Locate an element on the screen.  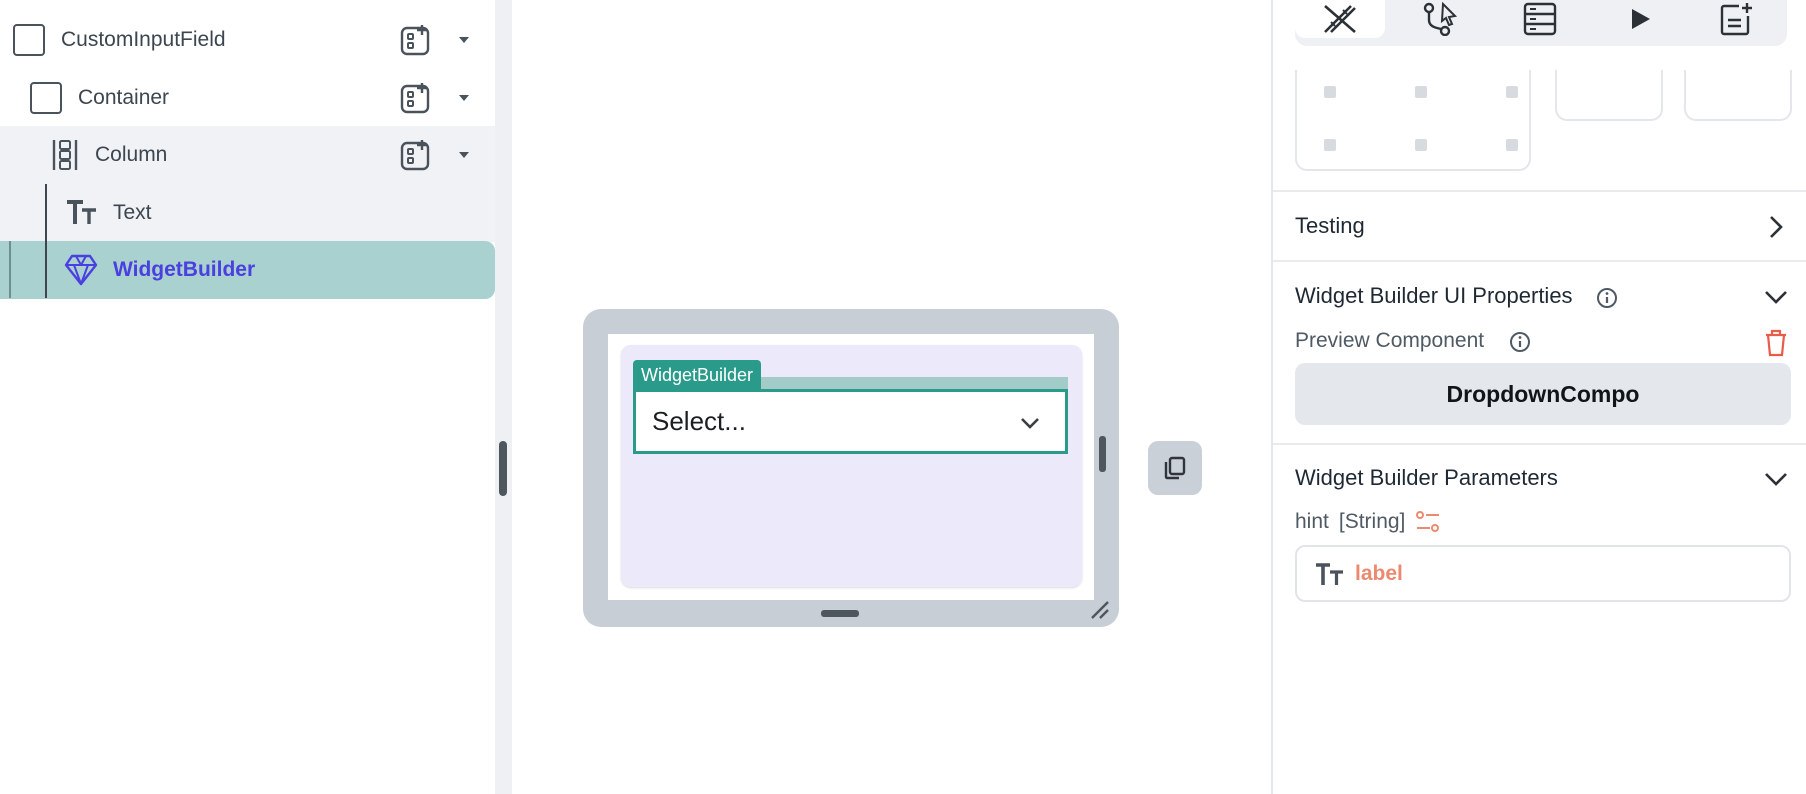
parameter-row: hint [String] is located at coordinates (1368, 522).